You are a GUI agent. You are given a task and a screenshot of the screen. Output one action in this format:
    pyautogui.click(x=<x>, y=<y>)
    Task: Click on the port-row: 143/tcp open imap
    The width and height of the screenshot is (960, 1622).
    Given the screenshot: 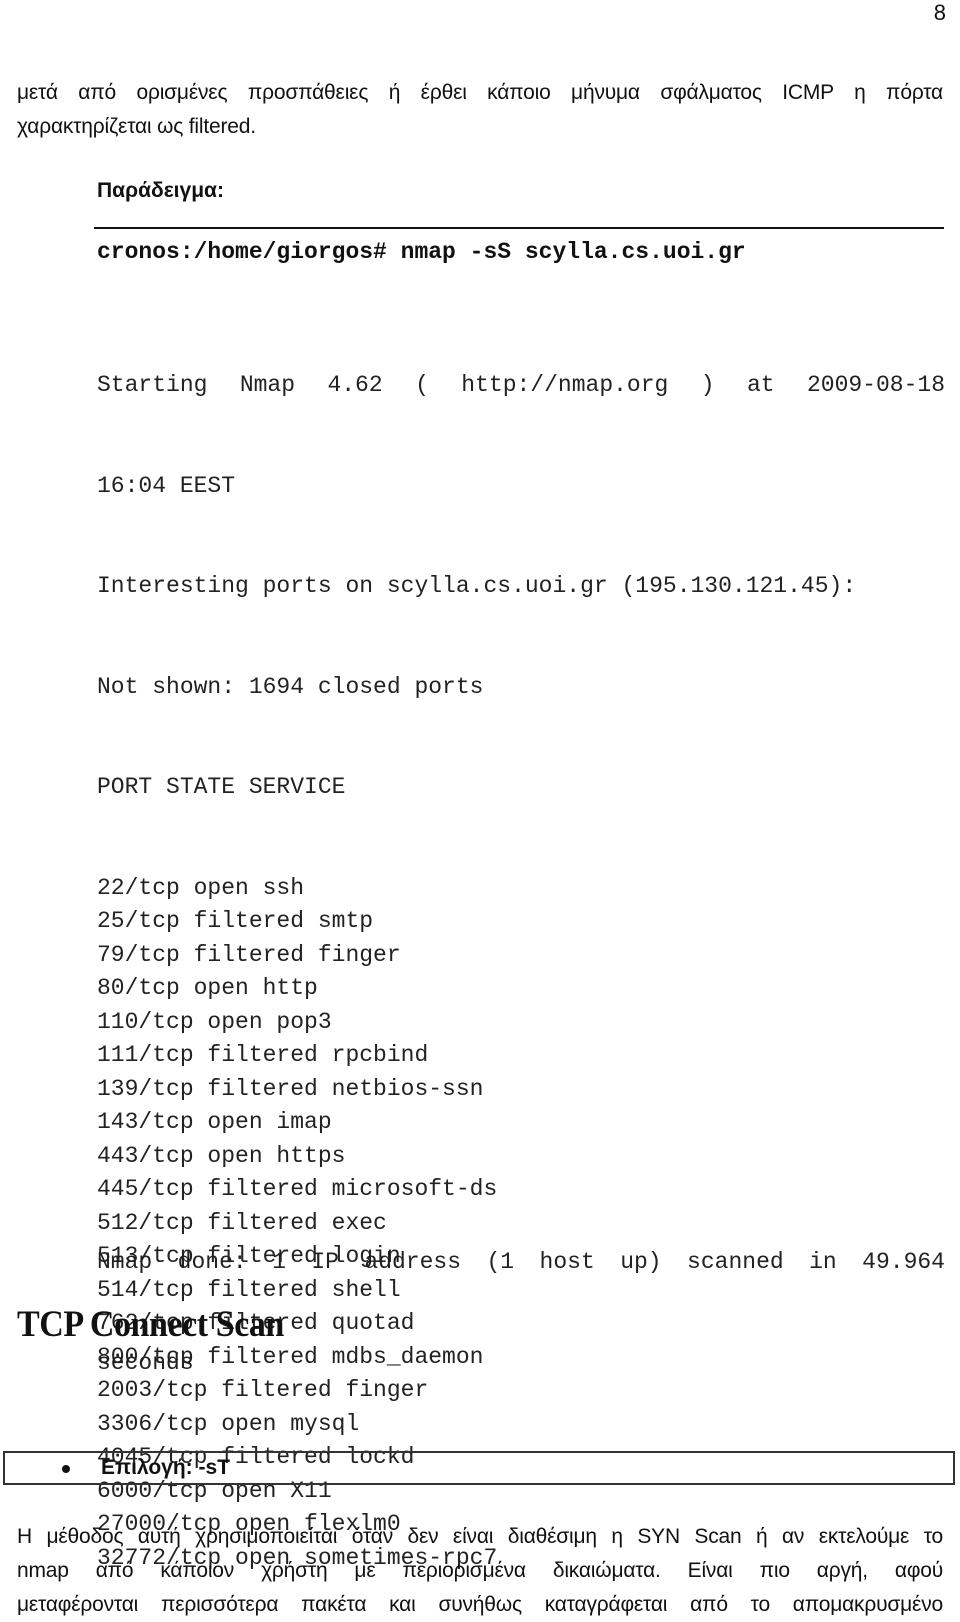 What is the action you would take?
    pyautogui.click(x=214, y=1122)
    